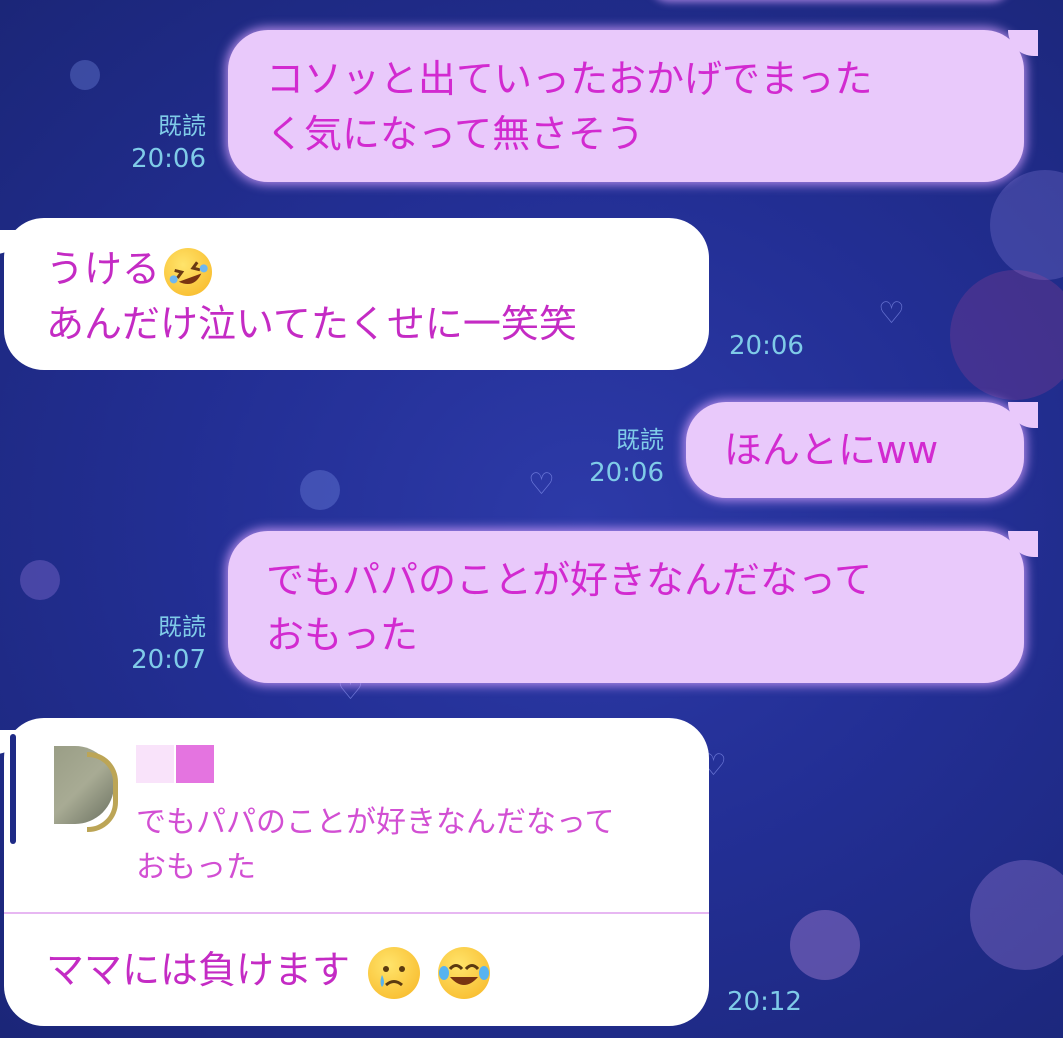 This screenshot has height=1038, width=1063. I want to click on rolling-laughing-emoji-icon, so click(188, 271).